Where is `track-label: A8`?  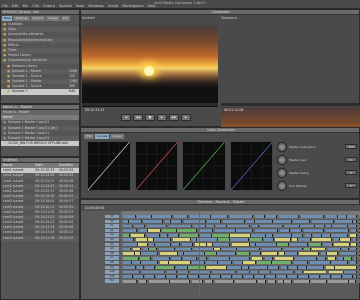
track-label: A8 is located at coordinates (112, 262).